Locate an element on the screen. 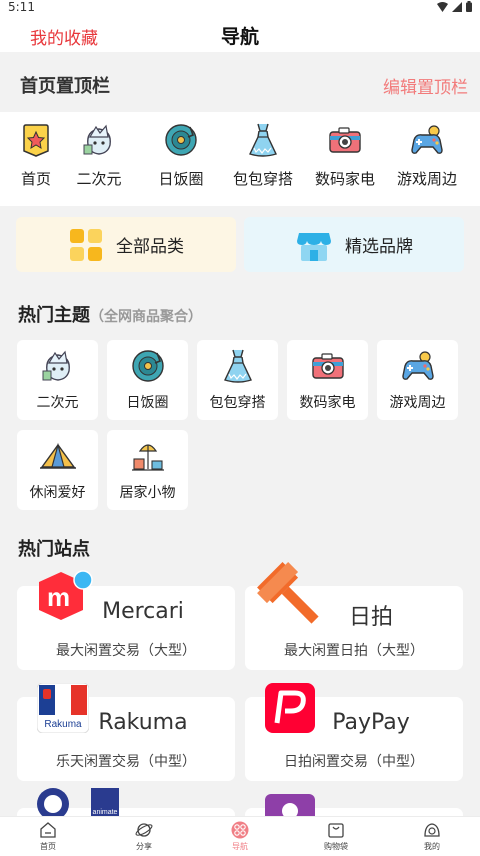  hot-topics-heading: 热门主题（全网商品聚合） is located at coordinates (110, 314).